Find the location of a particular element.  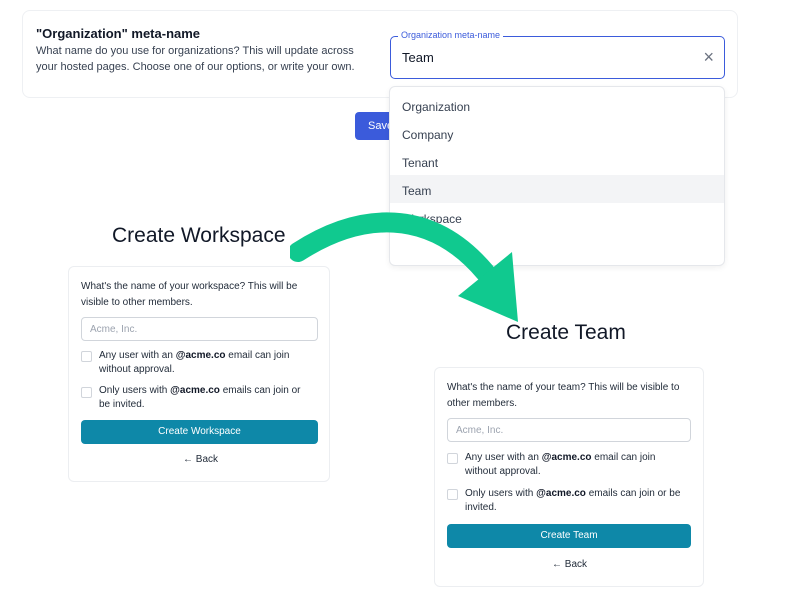

settings-title: "Organization" meta-name is located at coordinates (118, 33).